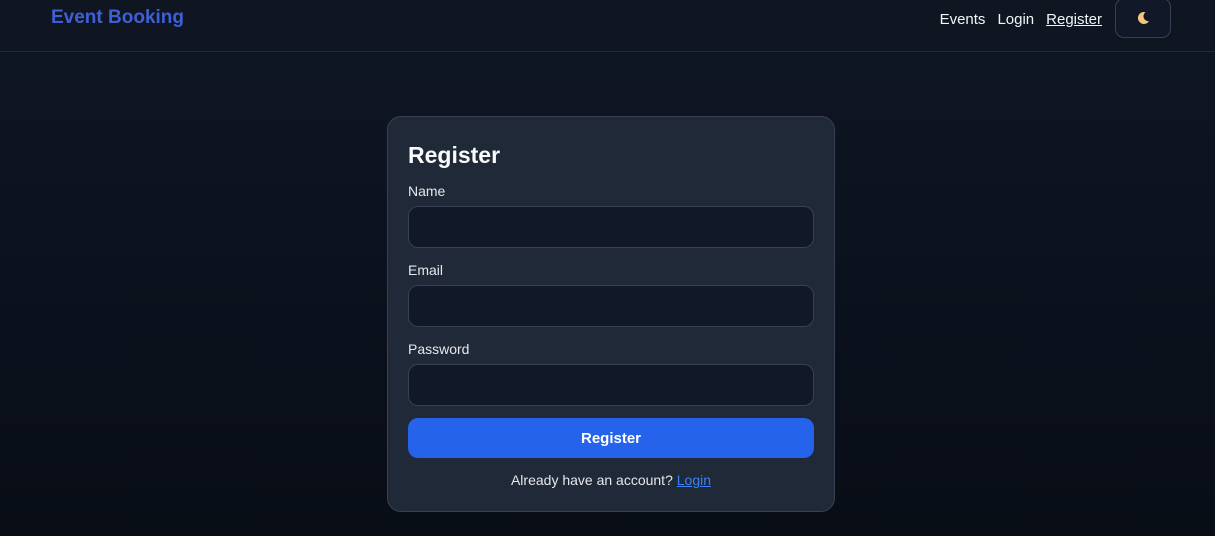  I want to click on password-input, so click(611, 385).